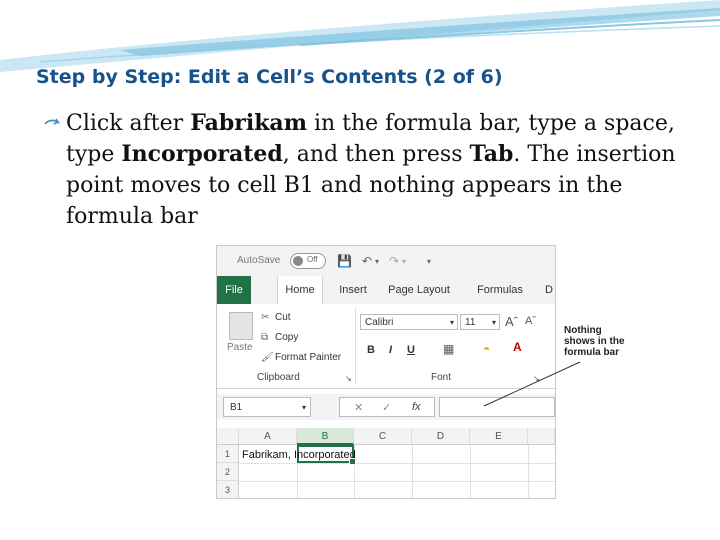  I want to click on clipboard-group-label: Clipboard, so click(278, 377).